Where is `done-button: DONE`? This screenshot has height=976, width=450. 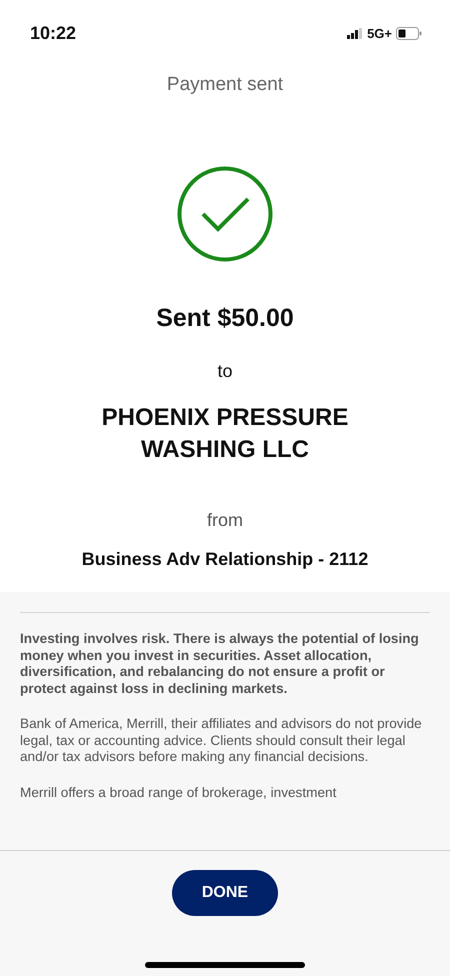 done-button: DONE is located at coordinates (225, 893).